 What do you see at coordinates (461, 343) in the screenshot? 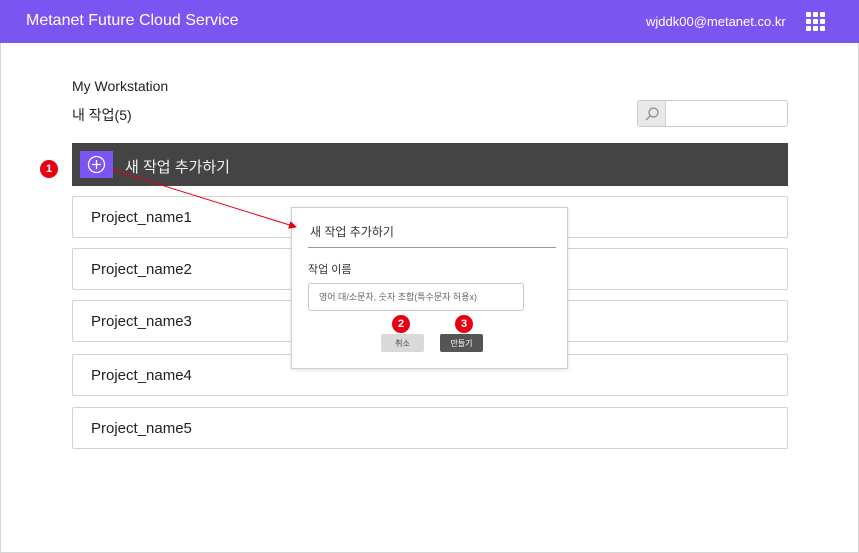
I see `create-button: 만들기` at bounding box center [461, 343].